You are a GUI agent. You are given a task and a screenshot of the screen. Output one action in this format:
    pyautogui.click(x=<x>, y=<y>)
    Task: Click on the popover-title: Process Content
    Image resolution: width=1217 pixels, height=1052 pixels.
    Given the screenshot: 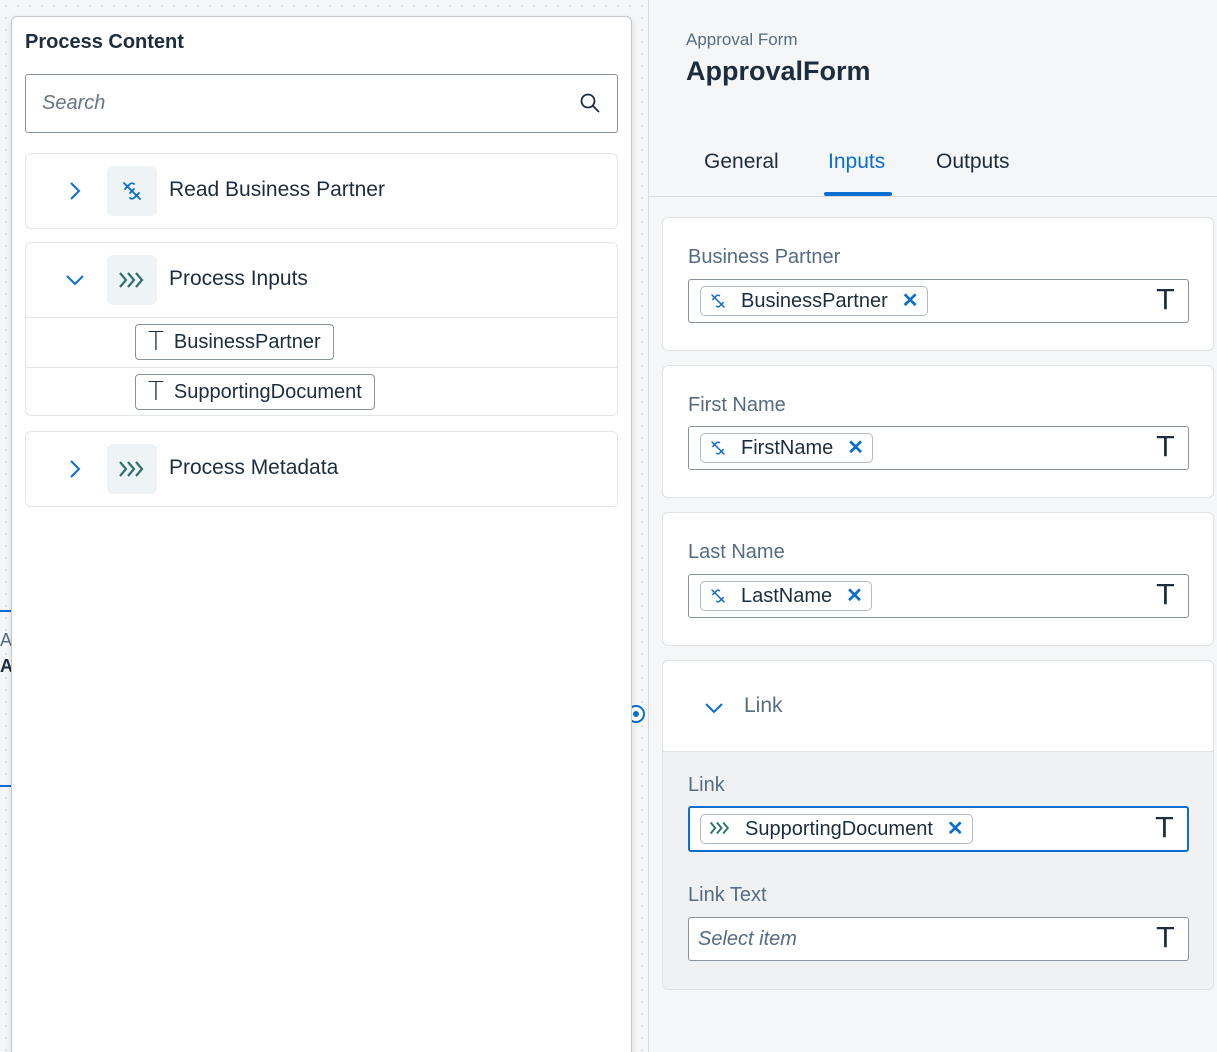 What is the action you would take?
    pyautogui.click(x=104, y=42)
    